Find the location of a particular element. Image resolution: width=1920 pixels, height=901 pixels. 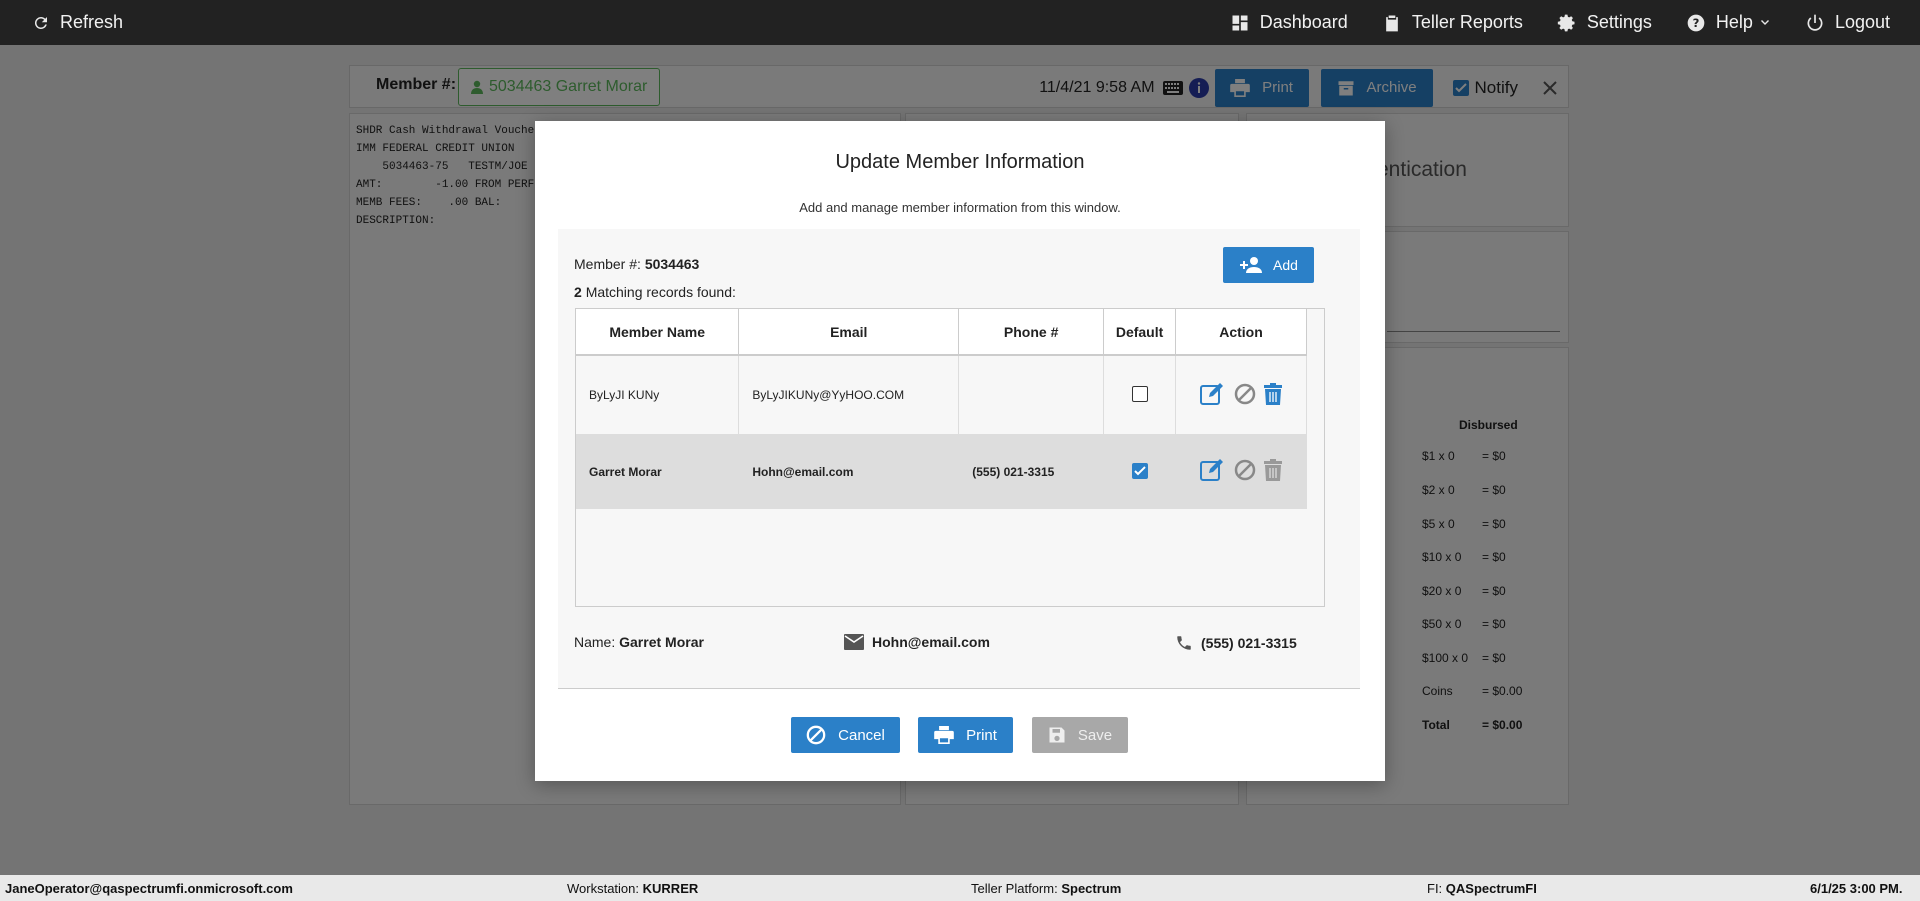

workstation-info: Workstation: KURRER is located at coordinates (633, 888).